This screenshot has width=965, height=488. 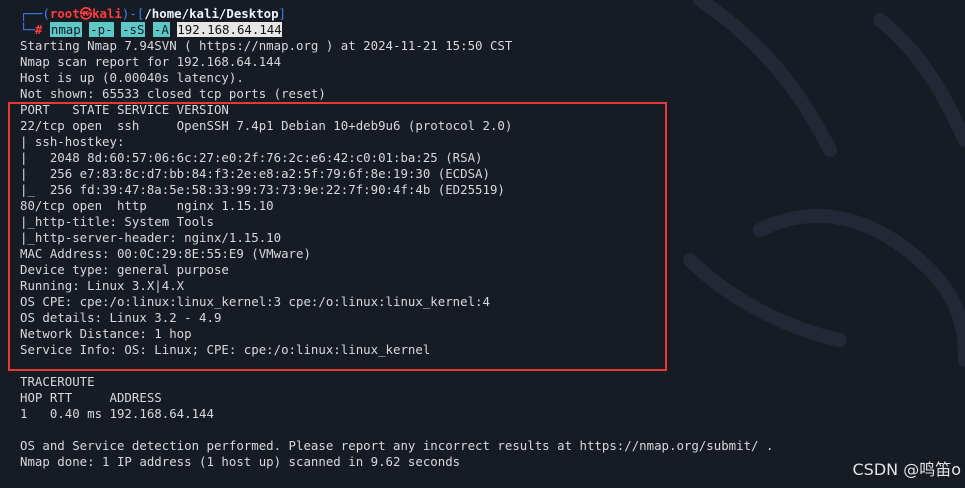 I want to click on output-line: Running: Linux 3.X|4.X, so click(x=102, y=285).